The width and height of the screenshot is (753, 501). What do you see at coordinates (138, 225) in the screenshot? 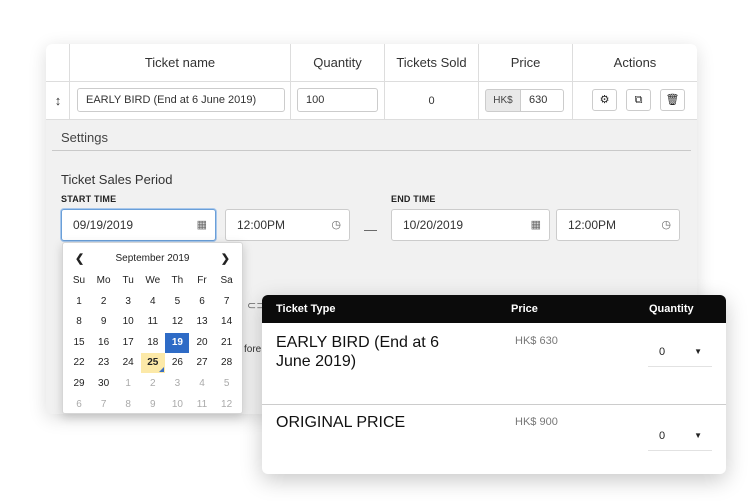
I see `start-date-field: 09/19/2019 ▦` at bounding box center [138, 225].